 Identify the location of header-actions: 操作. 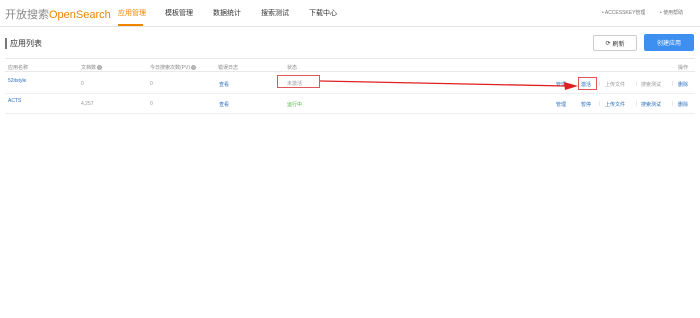
(683, 68).